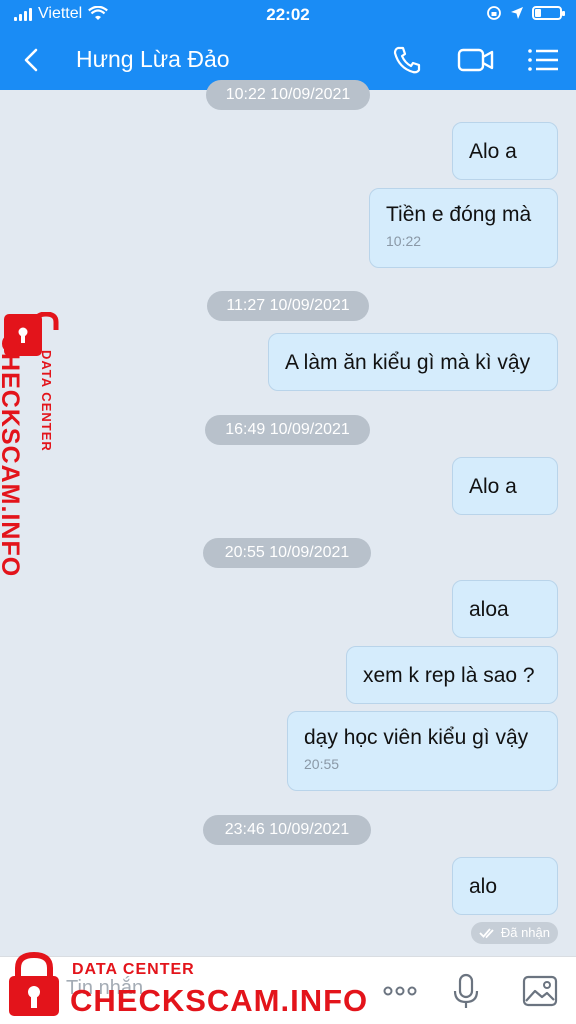  I want to click on message-text: dạy học viên kiểu gì vậy, so click(416, 737).